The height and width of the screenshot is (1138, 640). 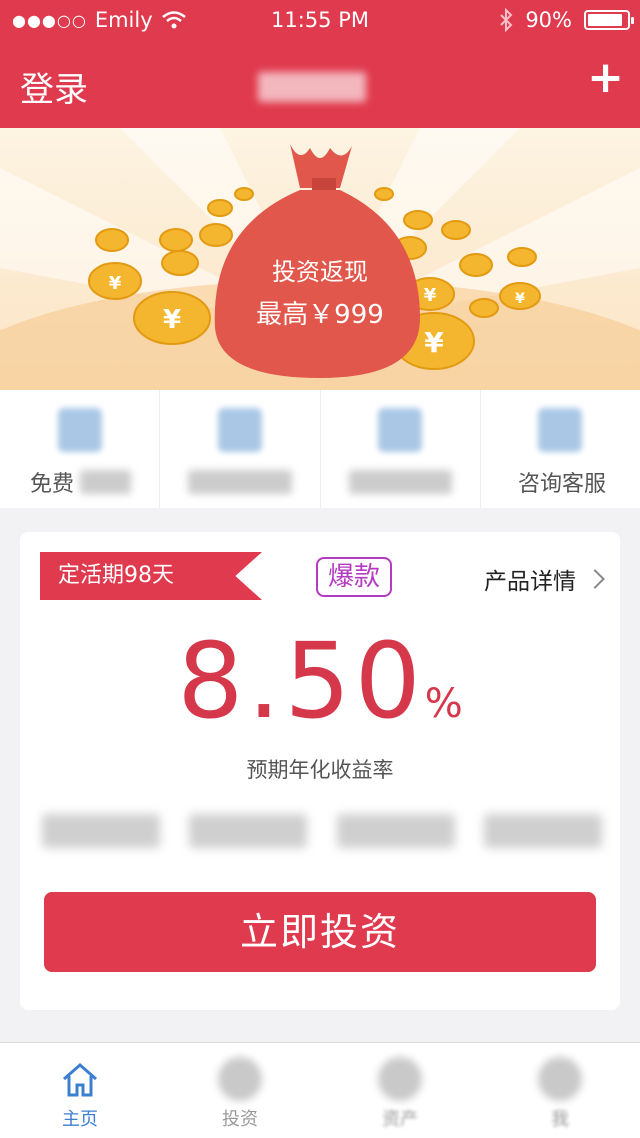 I want to click on battery-icon, so click(x=609, y=20).